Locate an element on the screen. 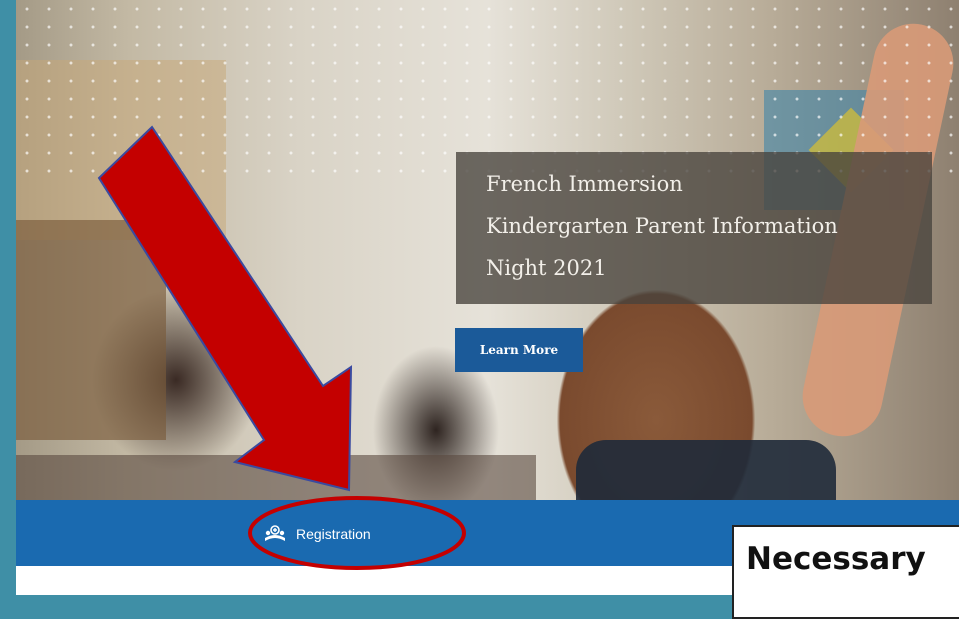  learn-more-button: Learn More is located at coordinates (519, 350).